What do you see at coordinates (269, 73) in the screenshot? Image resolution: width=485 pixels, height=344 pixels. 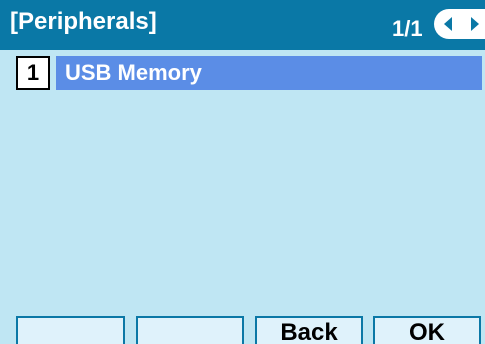 I see `menu-item-label: USB Memory` at bounding box center [269, 73].